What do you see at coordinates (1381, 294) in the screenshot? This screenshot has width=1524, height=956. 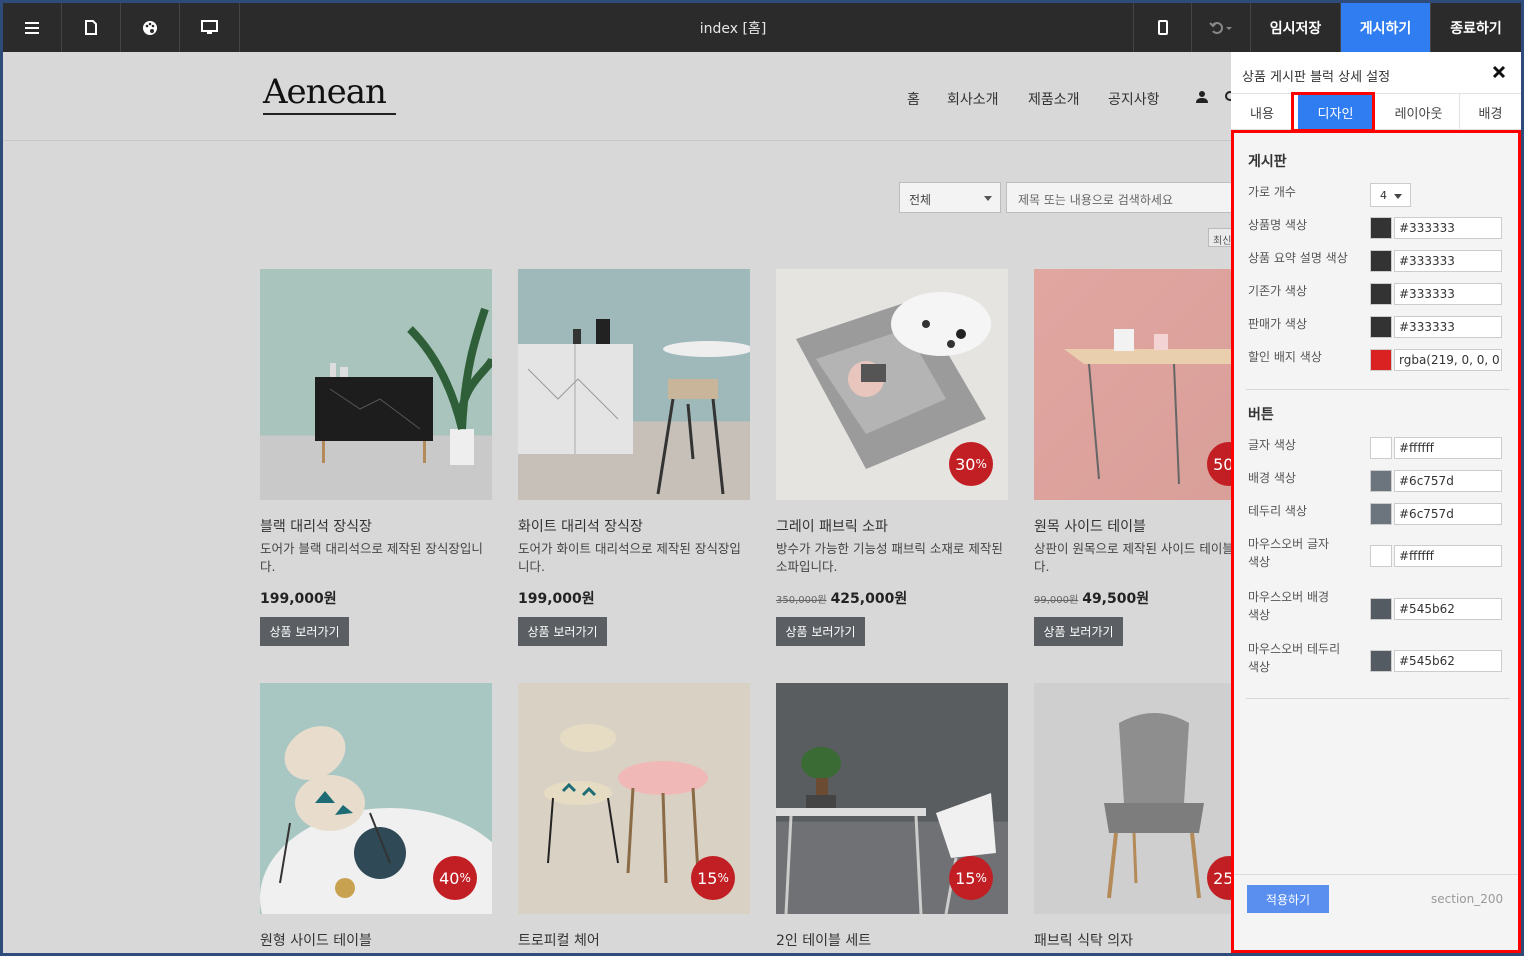 I see `original-price-color-swatch` at bounding box center [1381, 294].